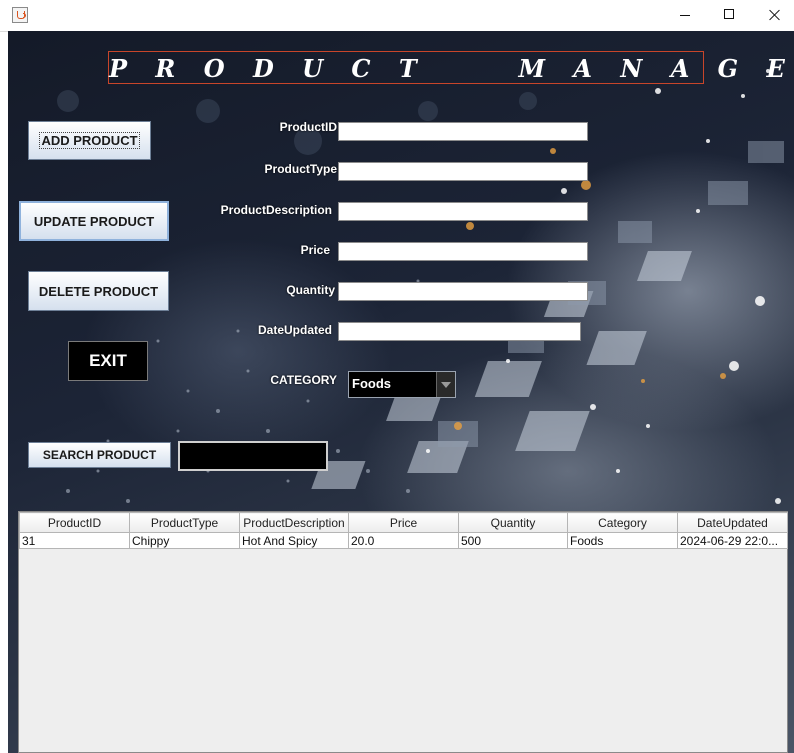  Describe the element at coordinates (294, 540) in the screenshot. I see `table-cell: Hot And Spicy` at that location.